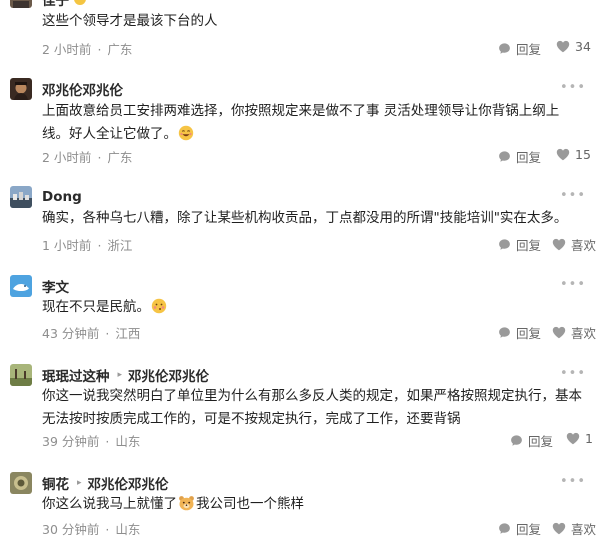 This screenshot has height=546, width=600. What do you see at coordinates (120, 245) in the screenshot?
I see `comment-location: 浙江` at bounding box center [120, 245].